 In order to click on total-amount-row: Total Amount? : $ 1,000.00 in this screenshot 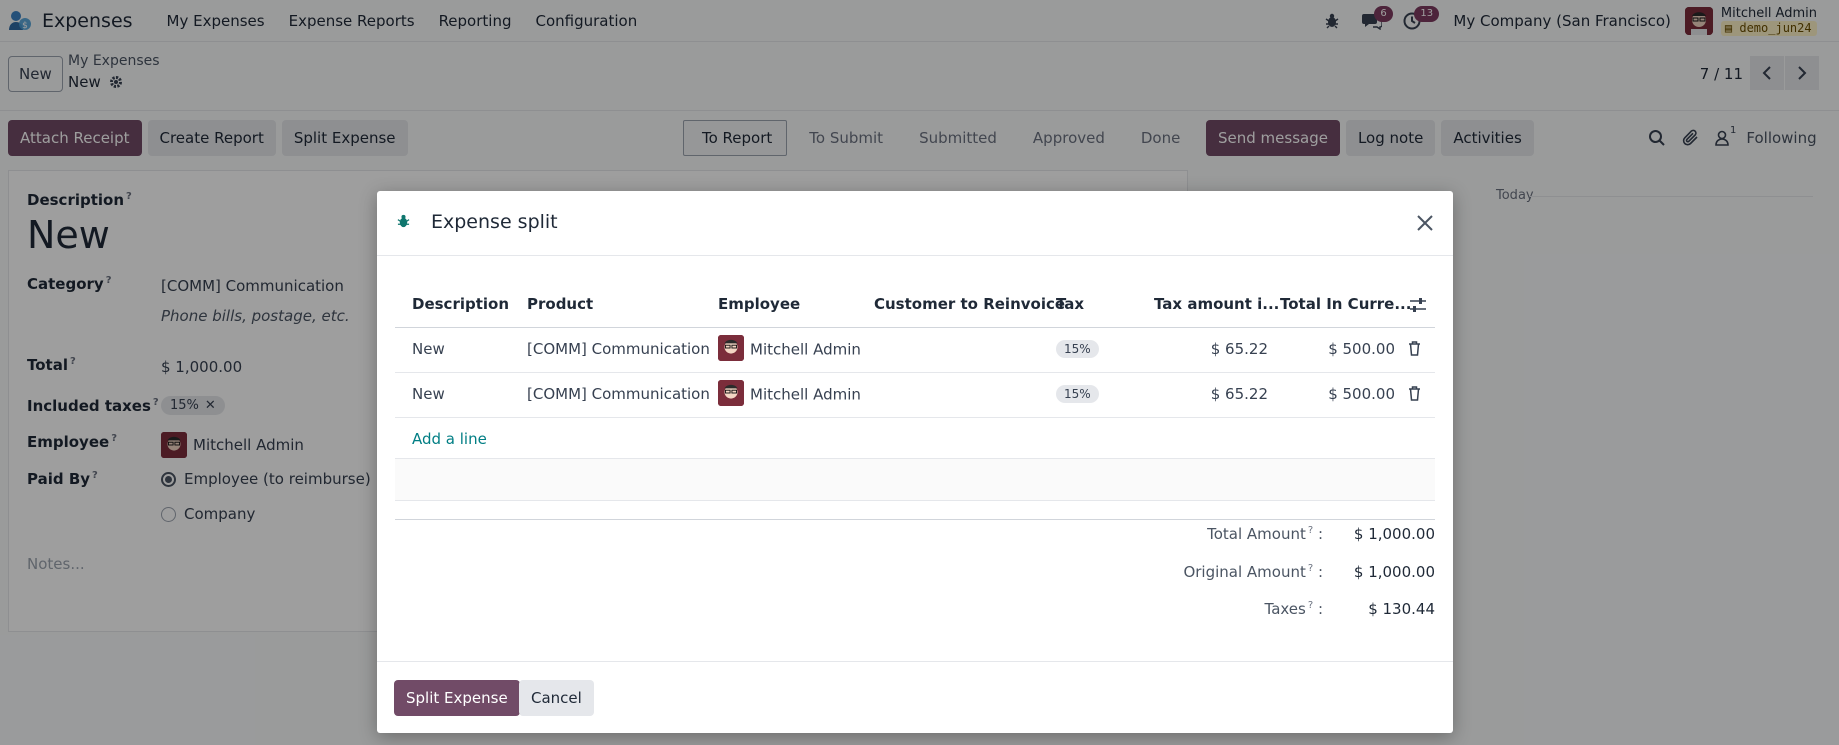, I will do `click(1235, 536)`.